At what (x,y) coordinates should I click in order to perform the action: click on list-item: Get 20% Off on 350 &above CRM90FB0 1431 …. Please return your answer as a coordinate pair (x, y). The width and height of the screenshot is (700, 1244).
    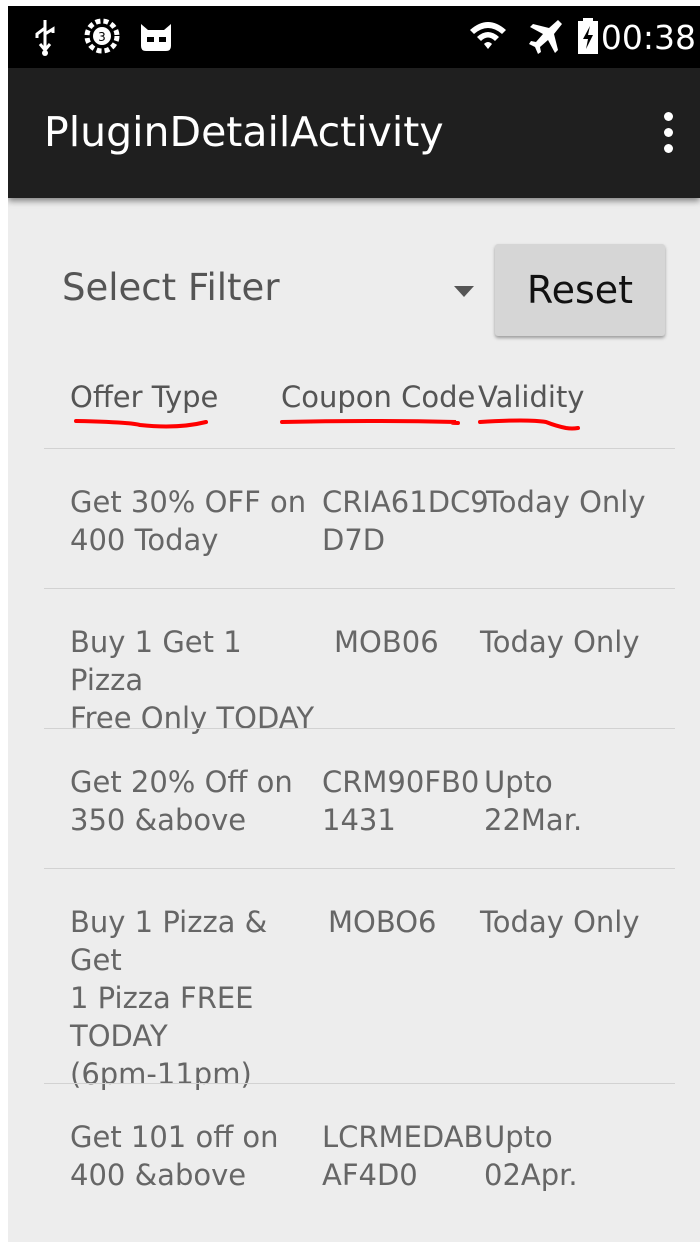
    Looking at the image, I should click on (359, 798).